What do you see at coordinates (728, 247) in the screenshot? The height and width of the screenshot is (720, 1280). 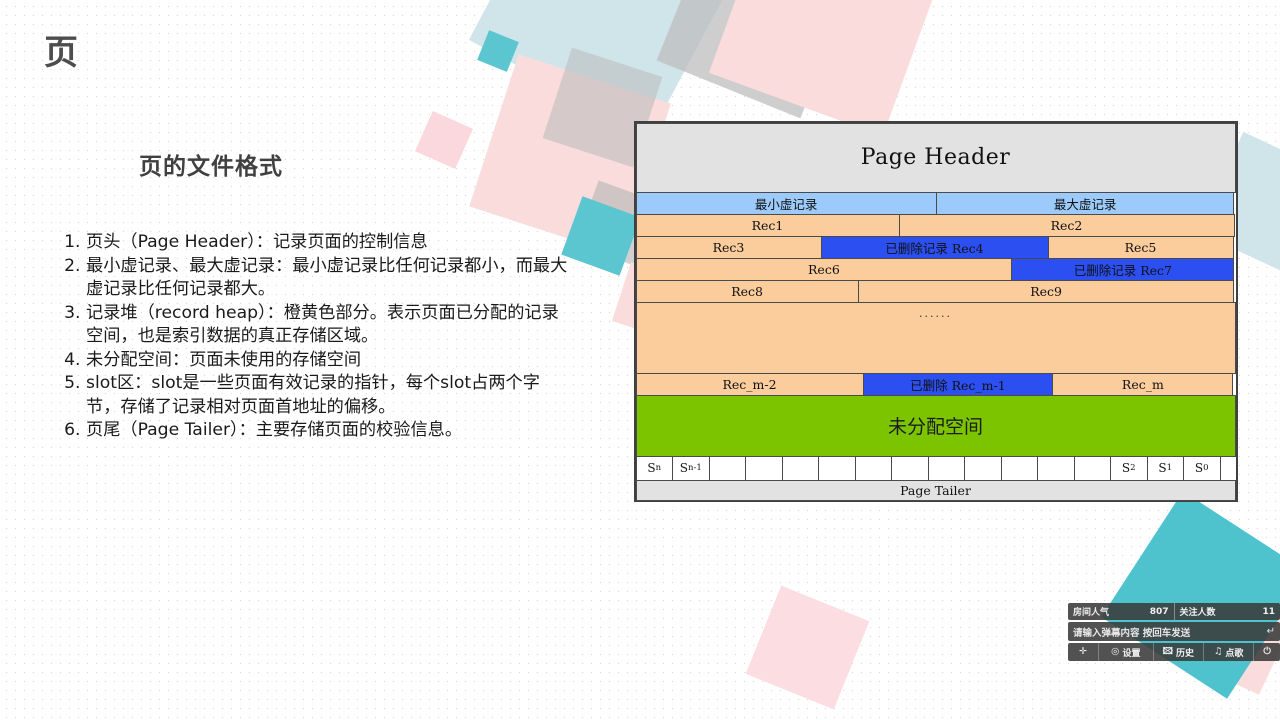 I see `record-cell: Rec3` at bounding box center [728, 247].